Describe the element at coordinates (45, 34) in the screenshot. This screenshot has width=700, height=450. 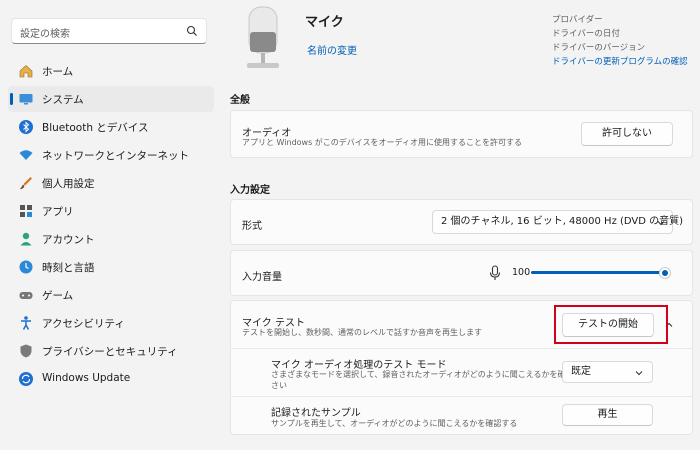
I see `search-placeholder: 設定の検索` at that location.